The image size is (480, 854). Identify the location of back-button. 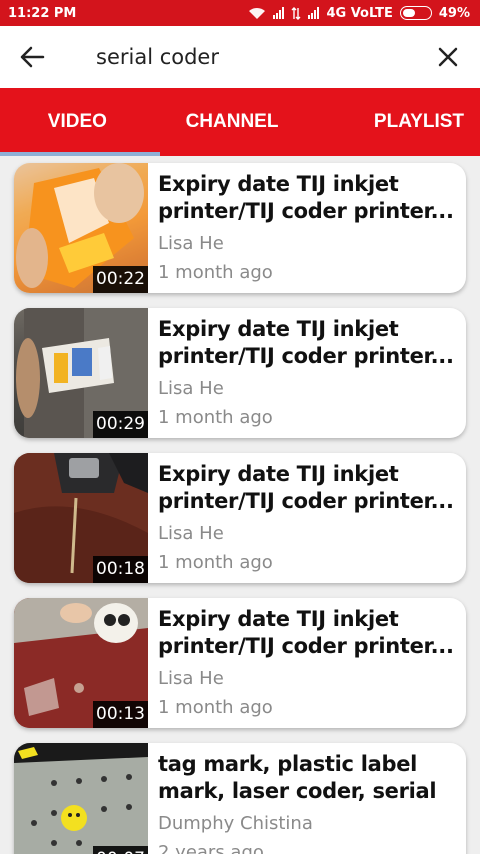
(32, 57).